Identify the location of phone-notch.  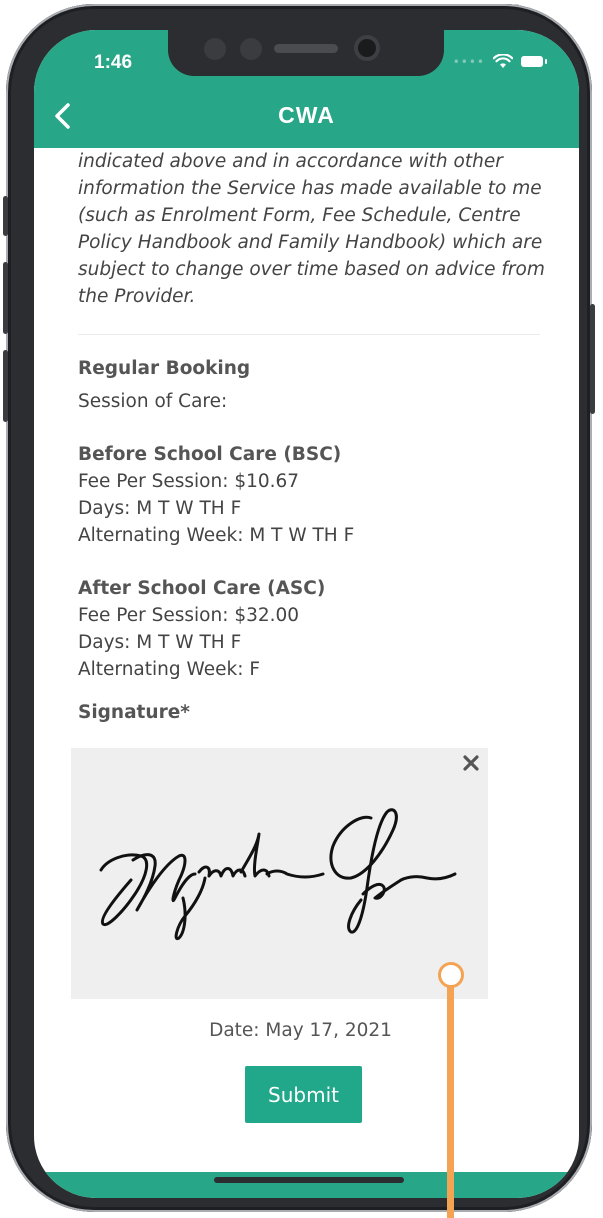
(306, 53).